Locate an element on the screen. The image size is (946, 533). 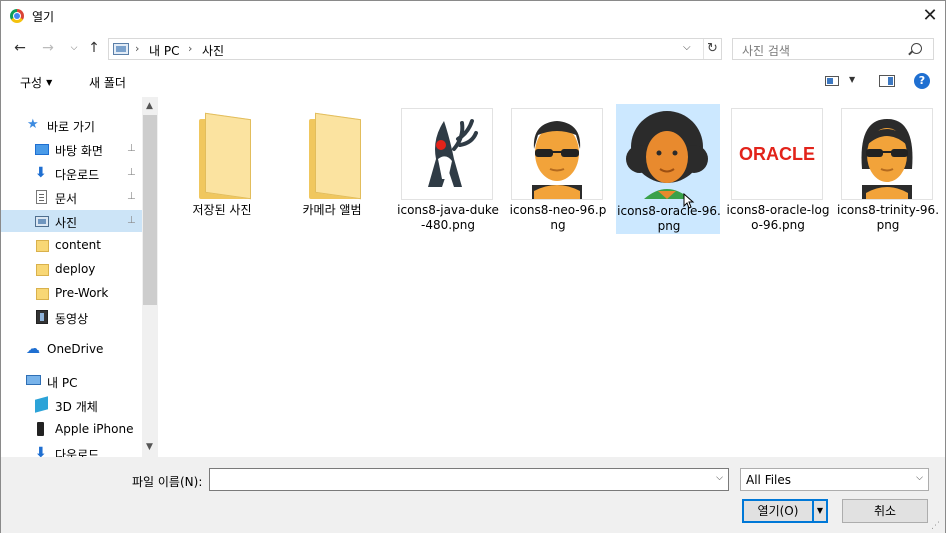
sidebar-item-deploy: deploy is located at coordinates (71, 269).